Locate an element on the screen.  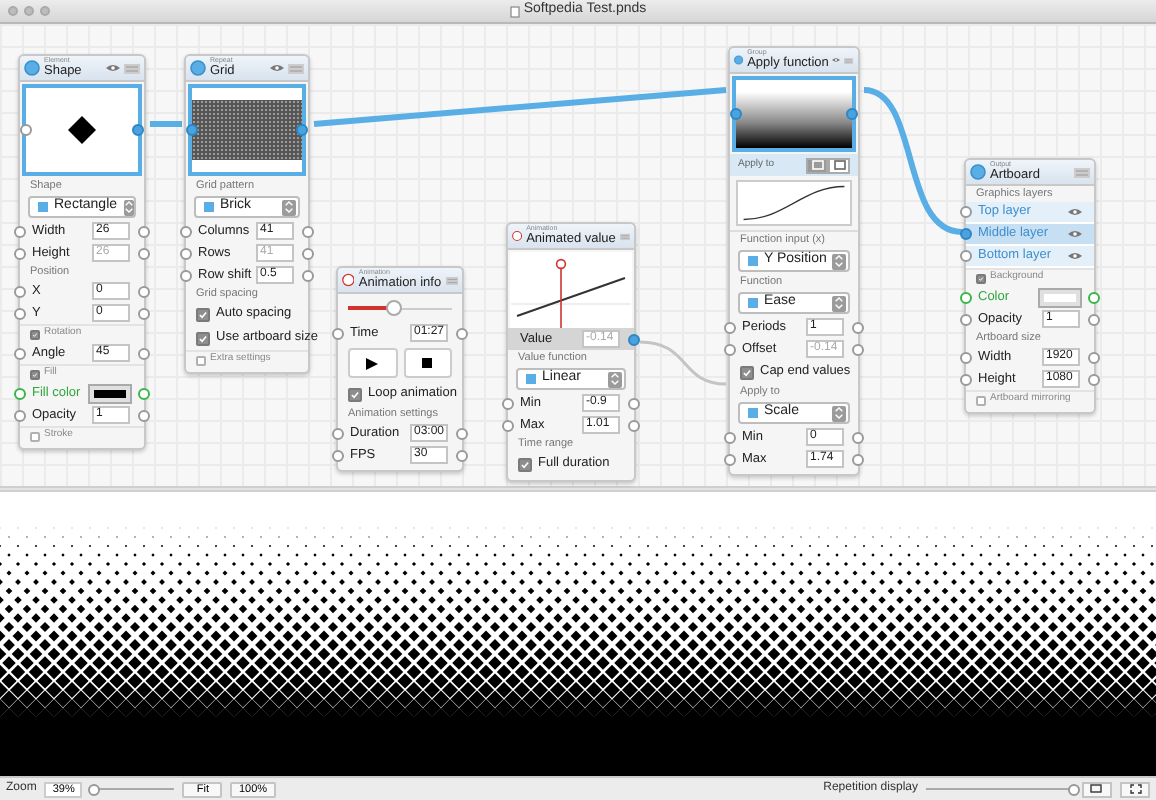
fullscreen-icon is located at coordinates (1135, 789).